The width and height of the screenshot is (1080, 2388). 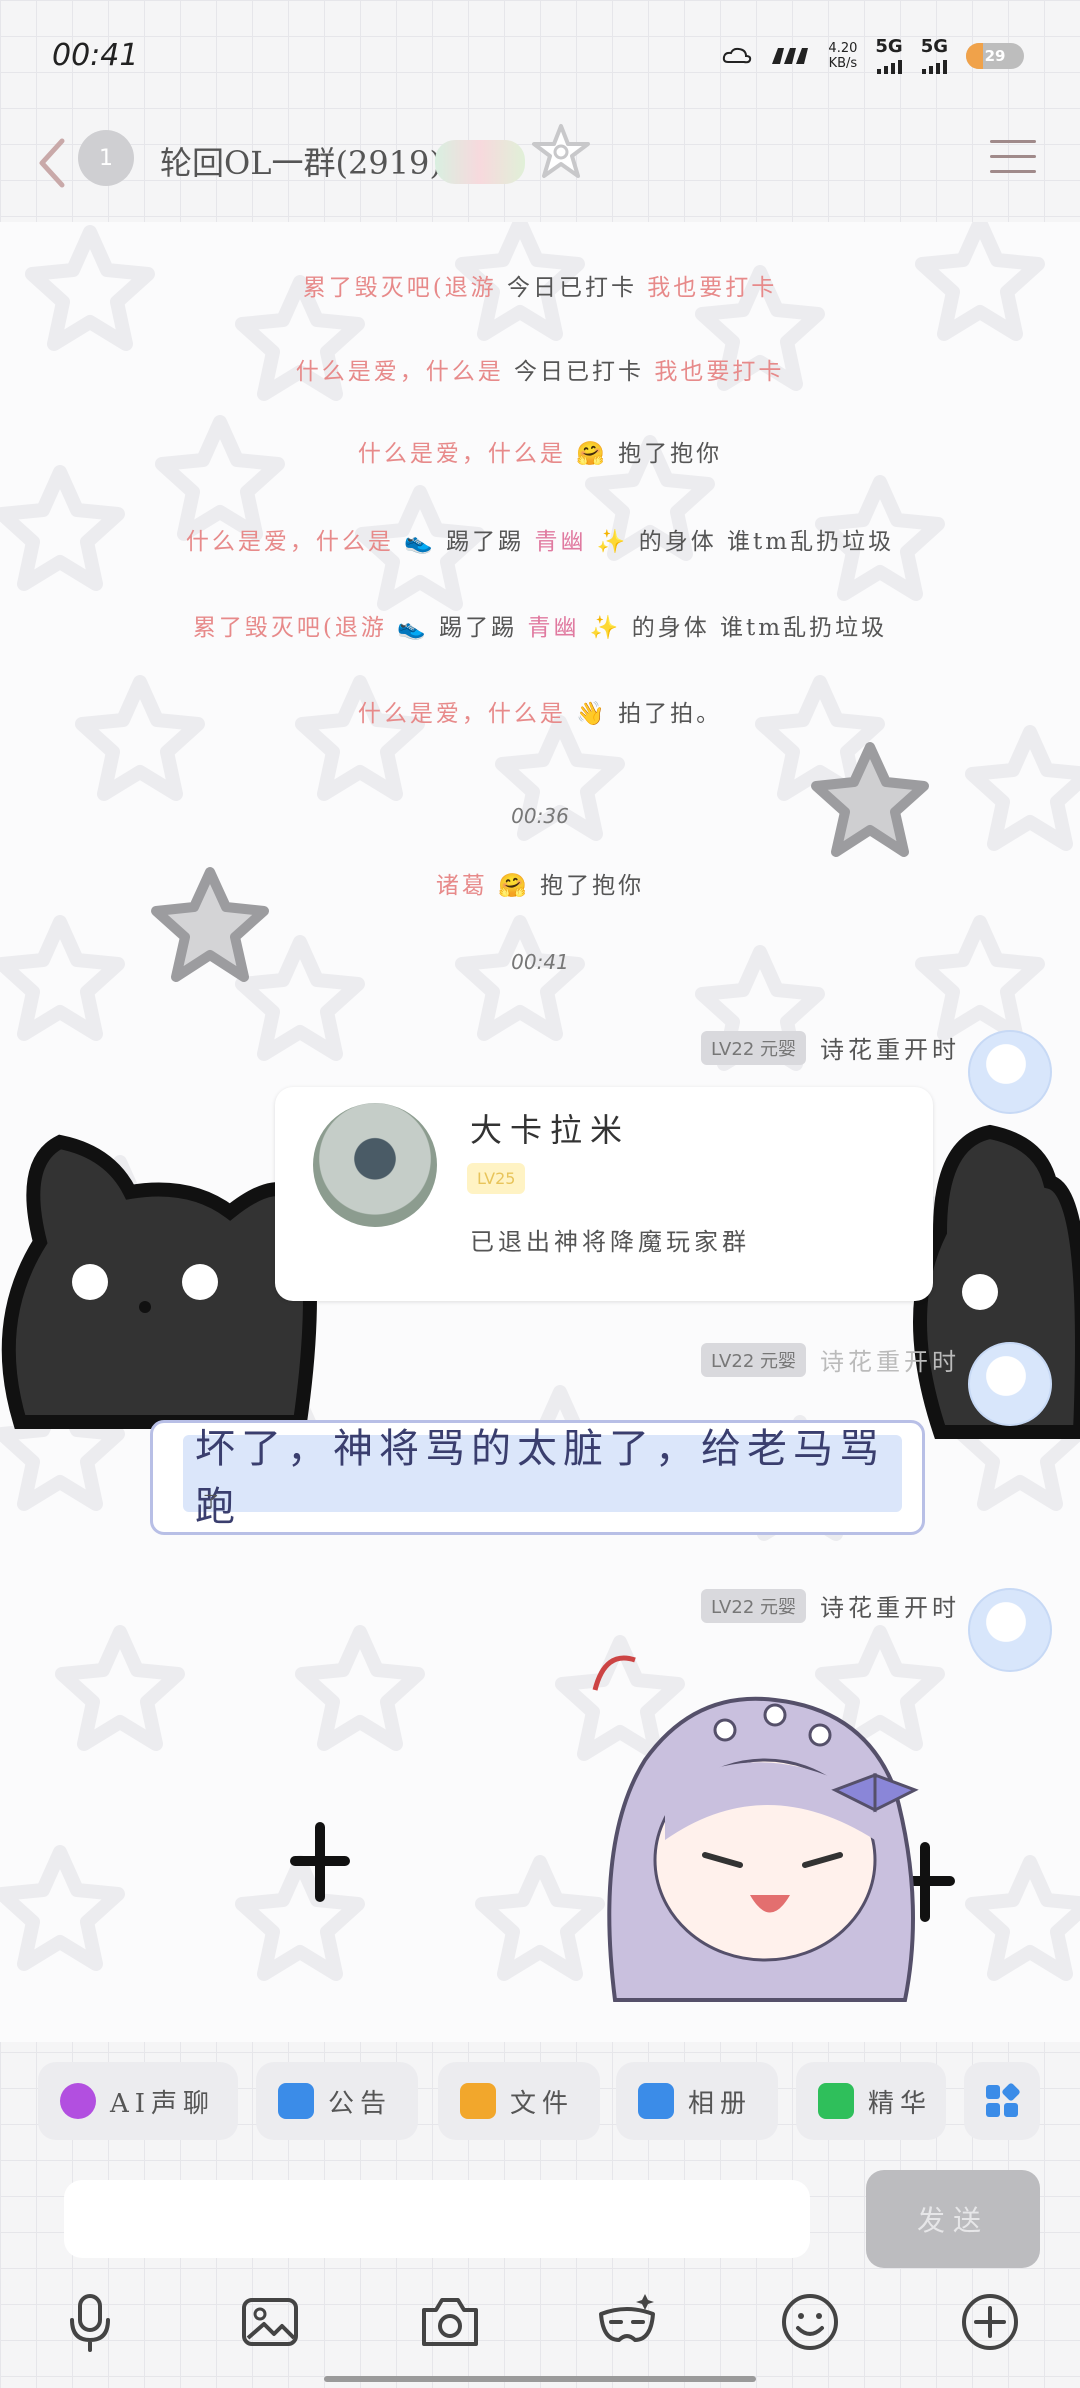 I want to click on kick-emoji-icon: 👟, so click(x=413, y=628).